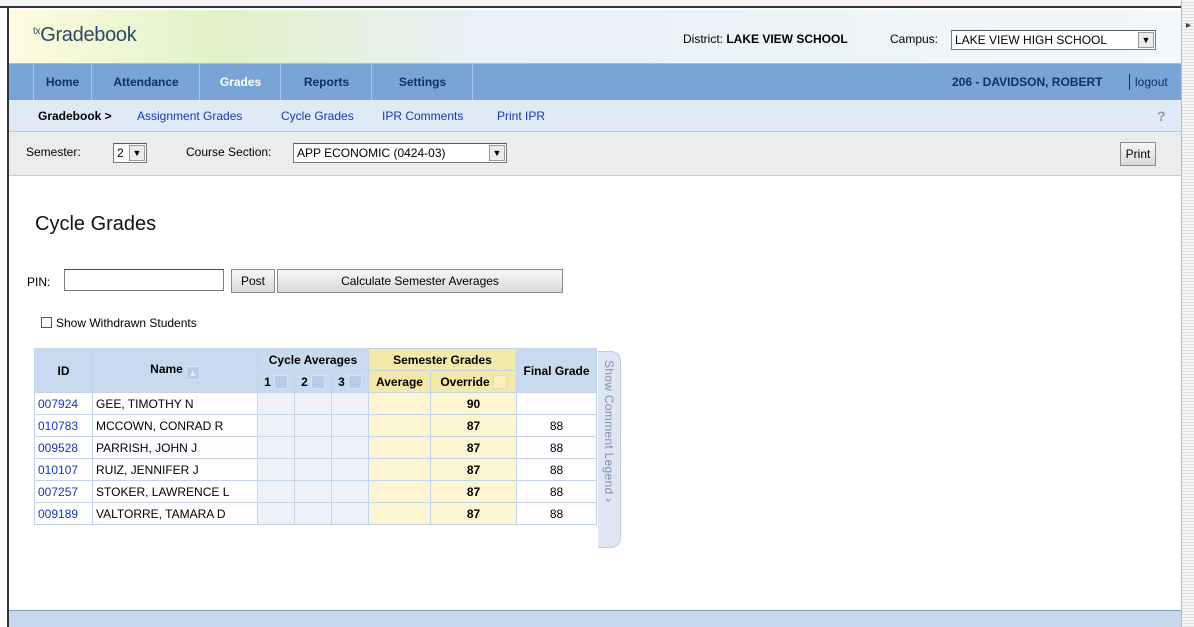 Image resolution: width=1194 pixels, height=627 pixels. Describe the element at coordinates (58, 404) in the screenshot. I see `student-id-link: 007924` at that location.